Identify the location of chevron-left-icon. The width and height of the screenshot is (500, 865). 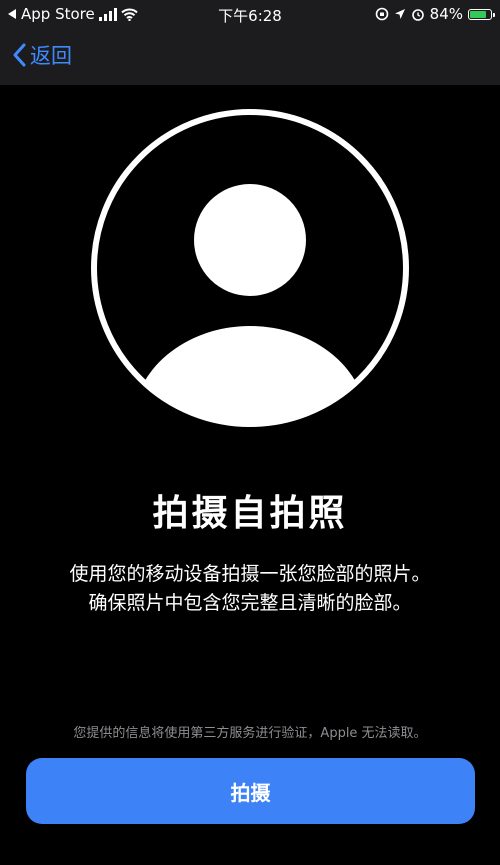
(19, 55).